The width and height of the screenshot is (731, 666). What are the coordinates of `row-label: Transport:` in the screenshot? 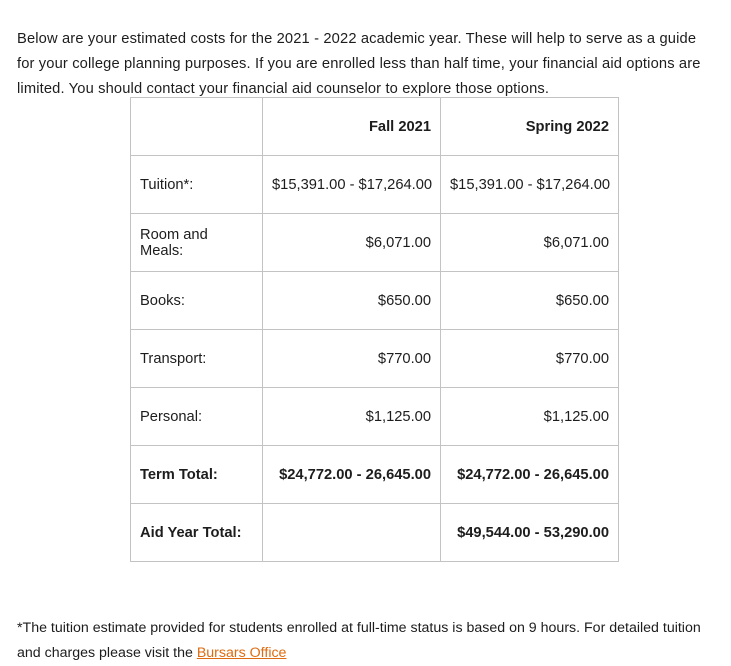 It's located at (196, 358).